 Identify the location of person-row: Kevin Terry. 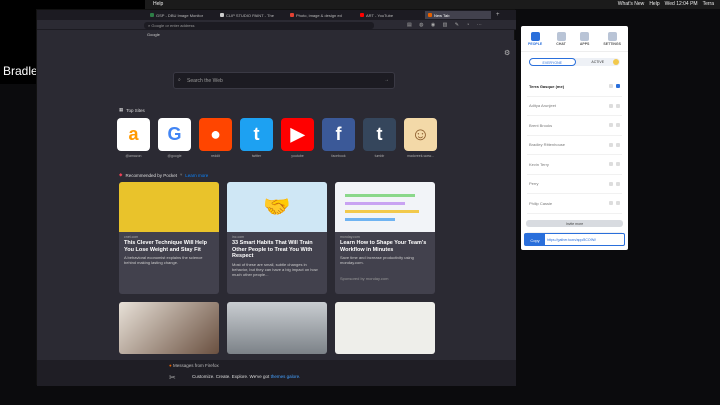
(574, 165).